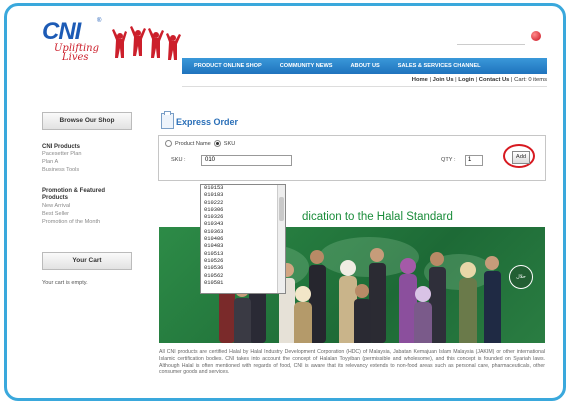  Describe the element at coordinates (99, 21) in the screenshot. I see `registered-mark-icon: ®` at that location.